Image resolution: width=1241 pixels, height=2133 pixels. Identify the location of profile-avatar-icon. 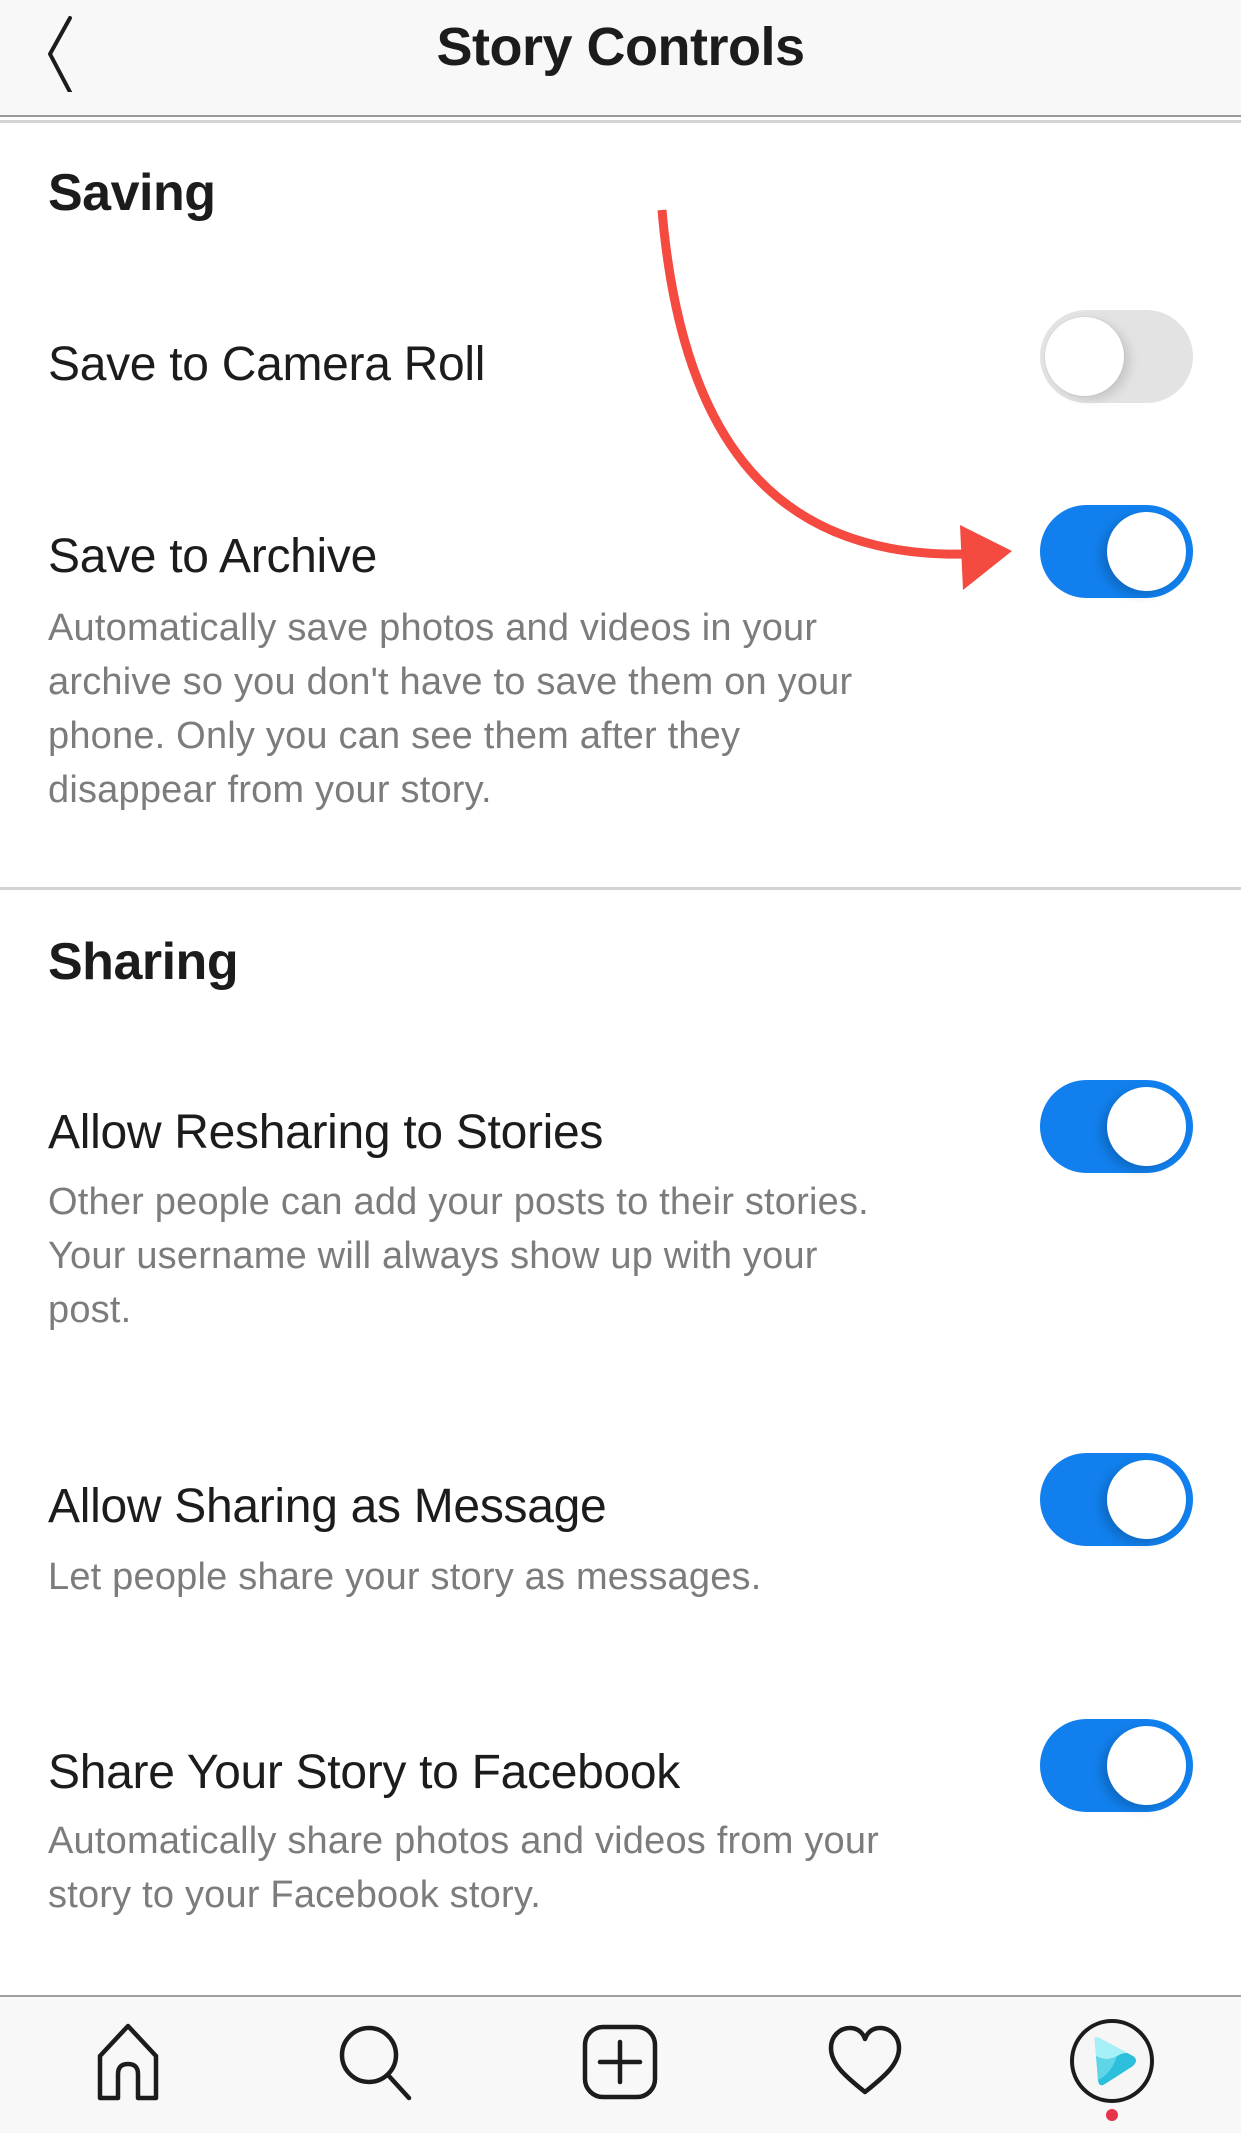
(1112, 2061).